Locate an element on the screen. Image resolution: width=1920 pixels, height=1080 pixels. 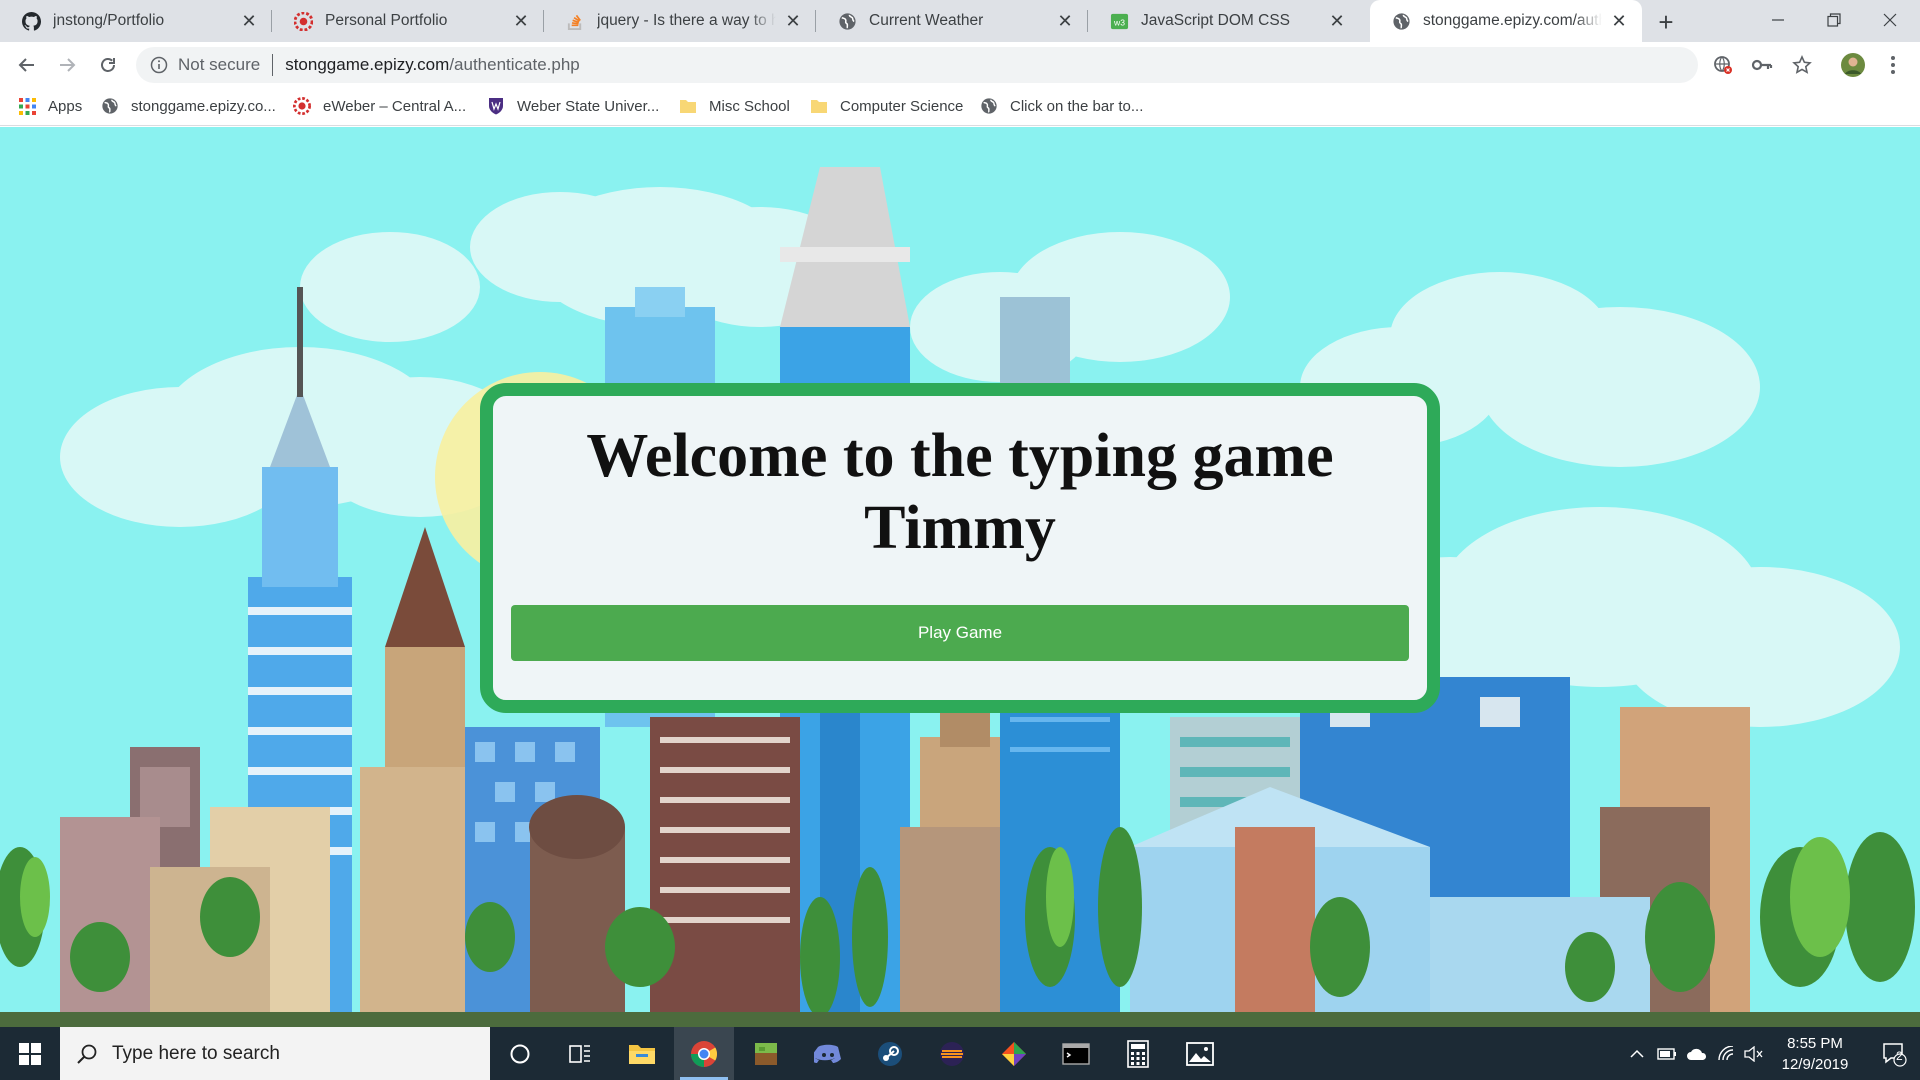
cortana-button is located at coordinates (520, 1053).